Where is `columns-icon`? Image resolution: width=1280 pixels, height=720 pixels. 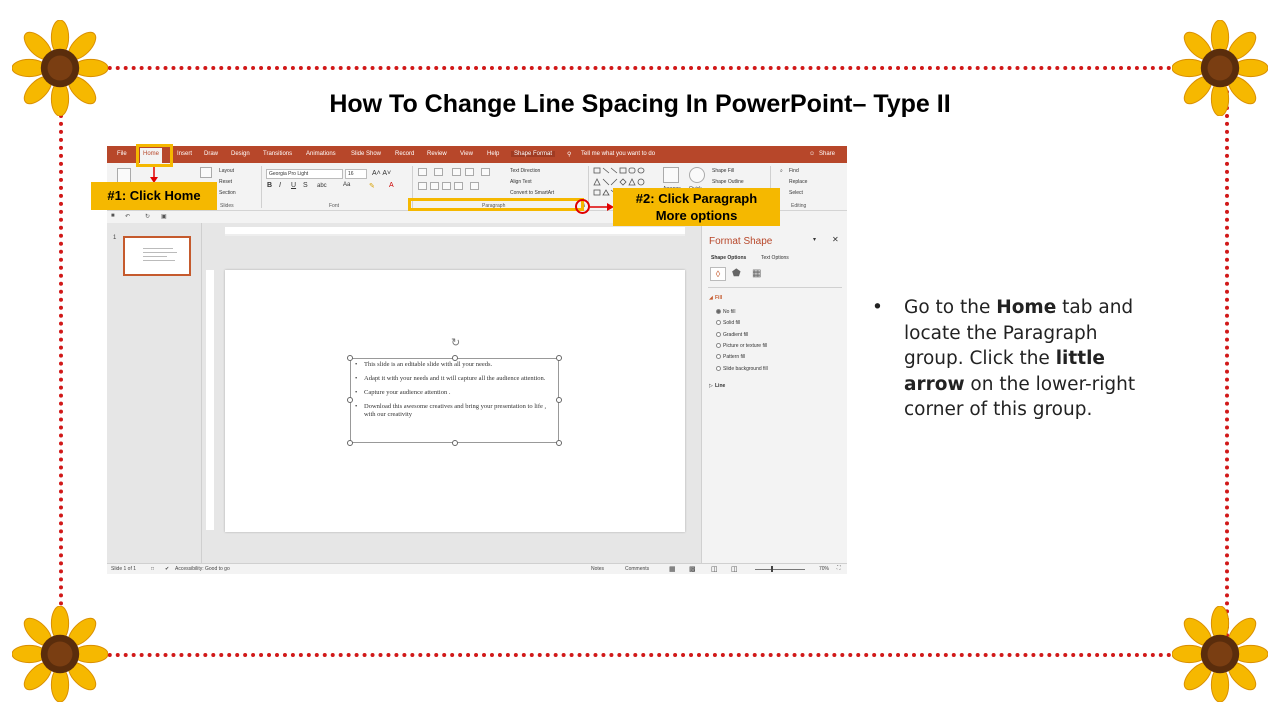
columns-icon is located at coordinates (474, 186).